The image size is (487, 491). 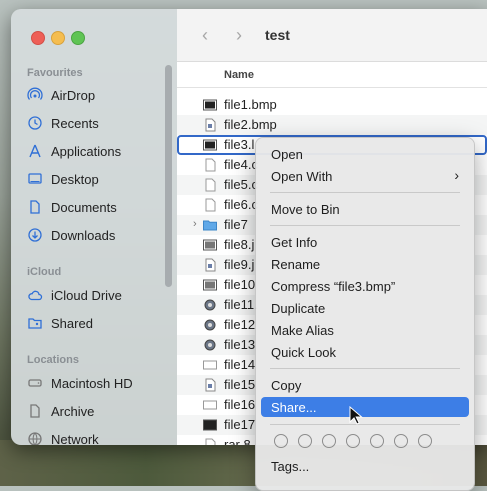 I want to click on forward-button: ›, so click(x=239, y=35).